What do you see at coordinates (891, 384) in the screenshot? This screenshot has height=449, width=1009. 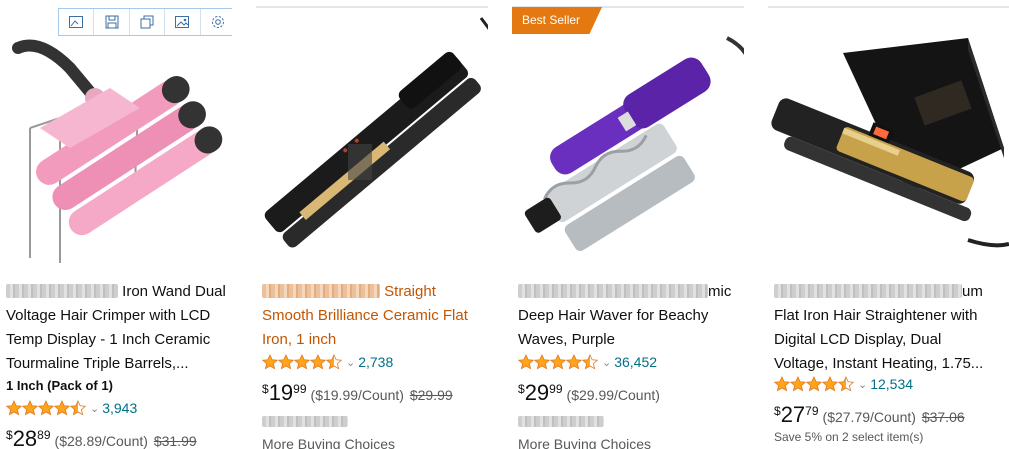 I see `rating-count: 12,534` at bounding box center [891, 384].